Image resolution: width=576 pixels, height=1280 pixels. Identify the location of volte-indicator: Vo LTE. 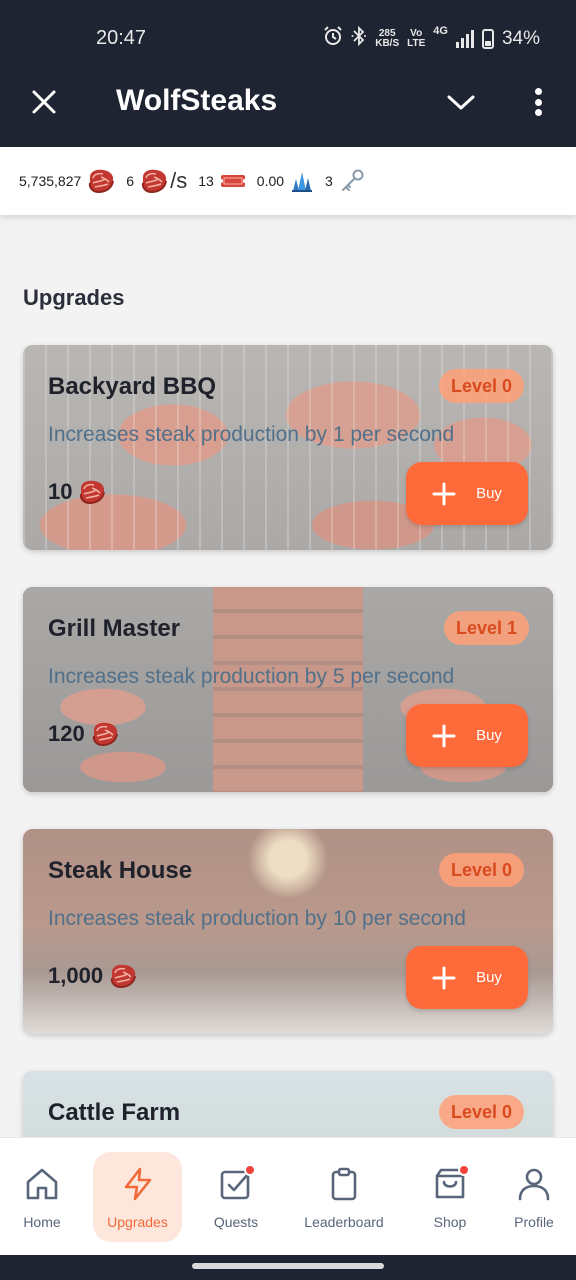
(416, 39).